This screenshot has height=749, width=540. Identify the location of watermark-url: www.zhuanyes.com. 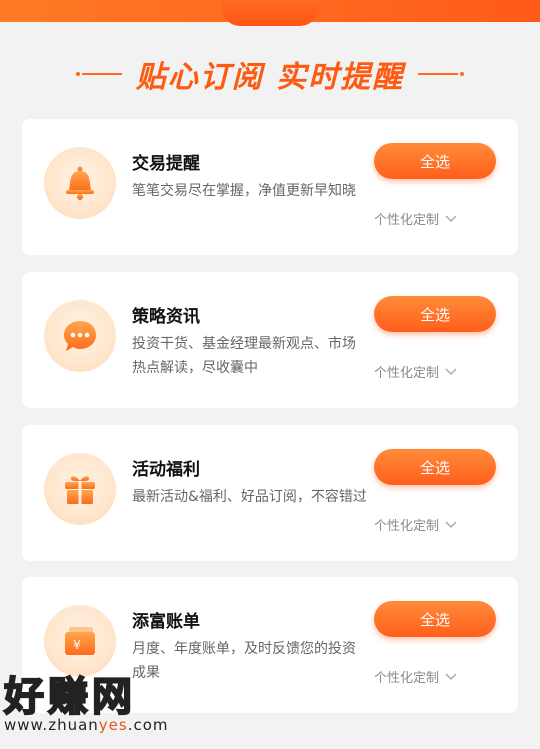
(86, 725).